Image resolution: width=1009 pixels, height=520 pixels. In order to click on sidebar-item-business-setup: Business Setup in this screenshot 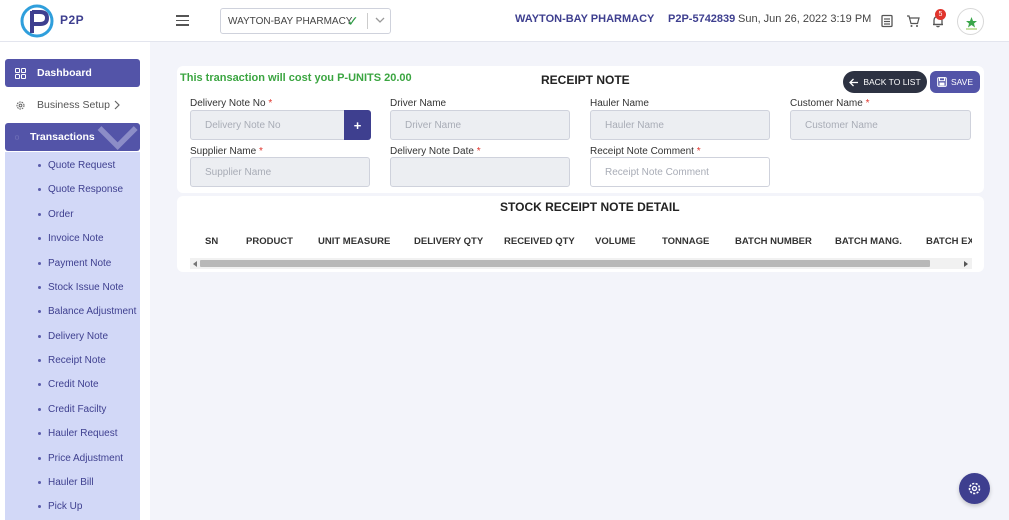, I will do `click(72, 105)`.